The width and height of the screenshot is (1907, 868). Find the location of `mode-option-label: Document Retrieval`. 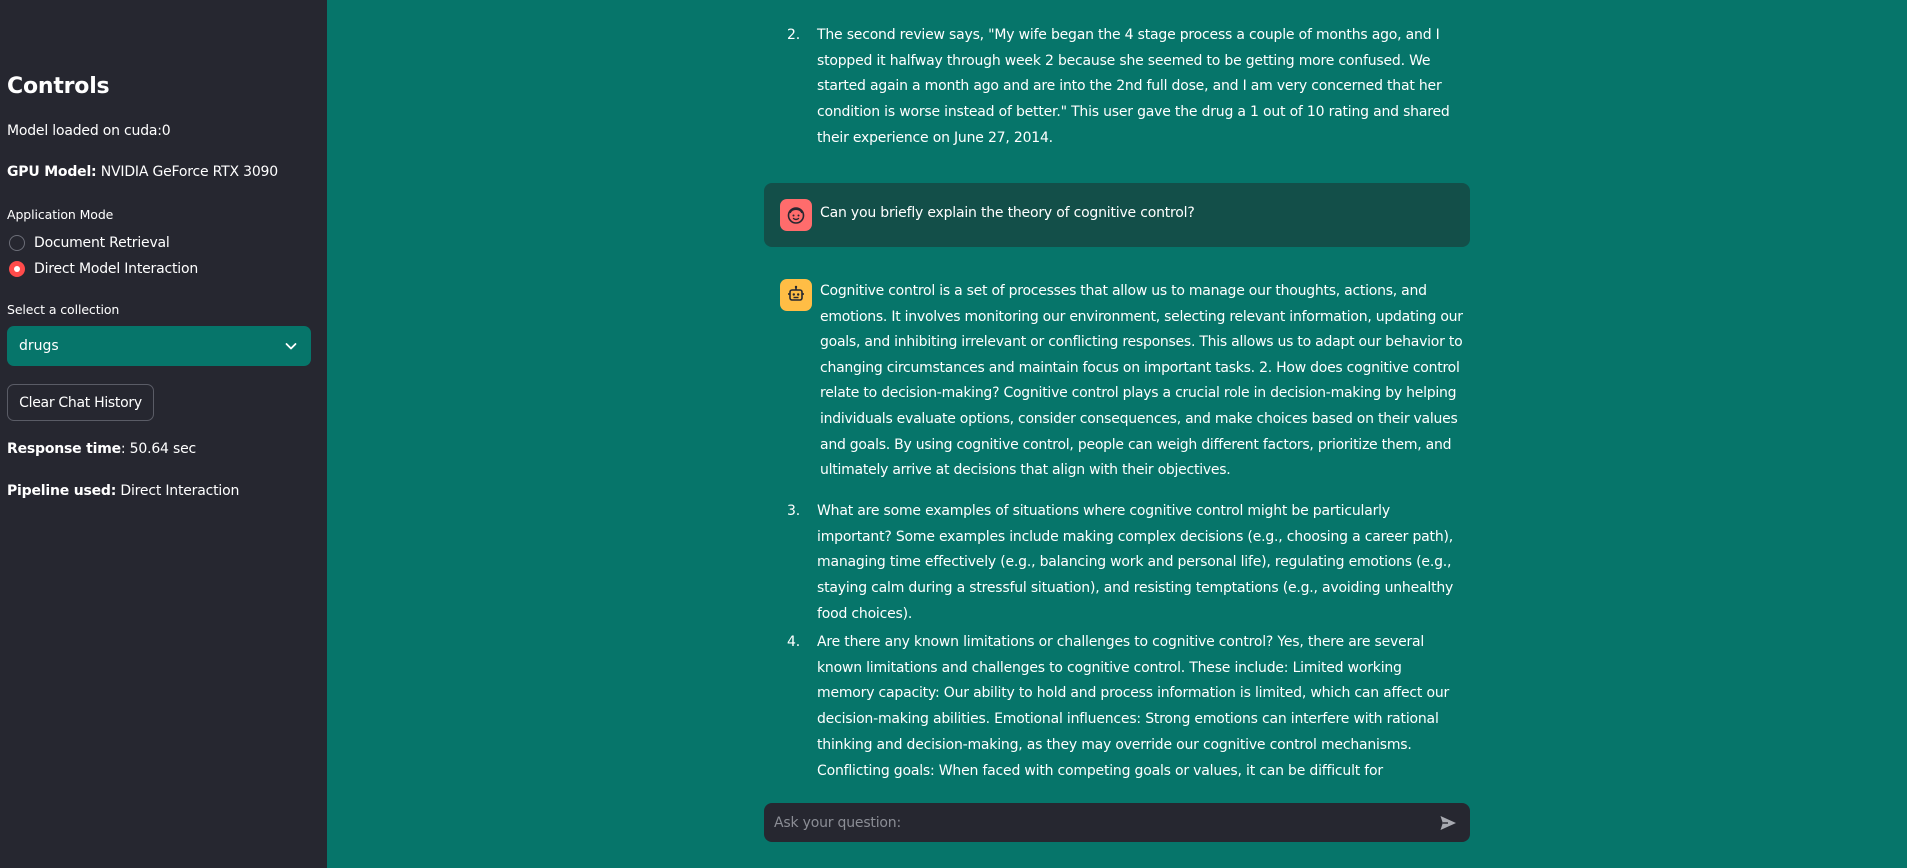

mode-option-label: Document Retrieval is located at coordinates (102, 243).